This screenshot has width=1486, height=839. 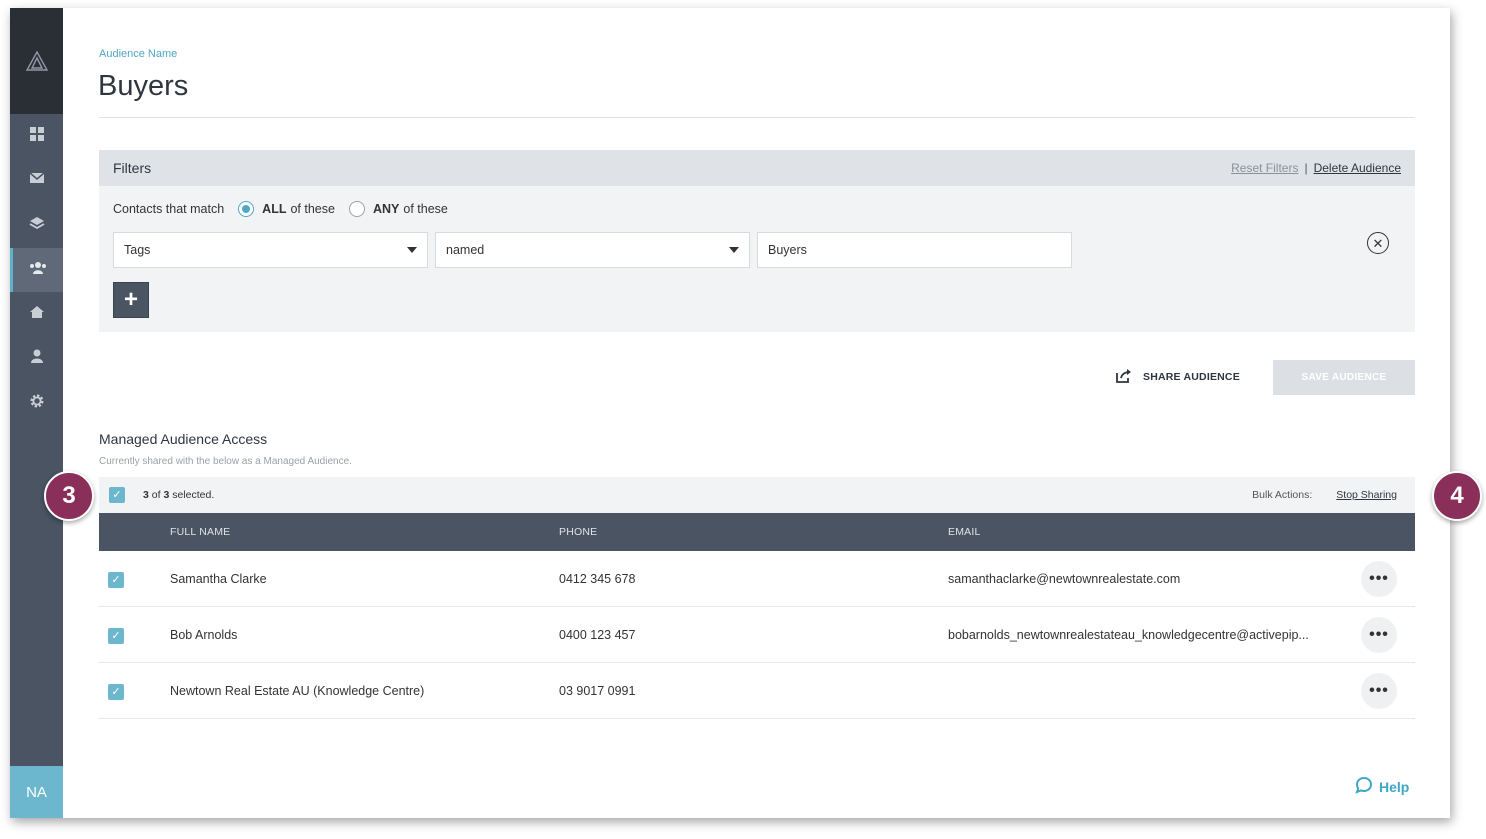 I want to click on bulk-actions-label: Bulk Actions:, so click(x=1282, y=495).